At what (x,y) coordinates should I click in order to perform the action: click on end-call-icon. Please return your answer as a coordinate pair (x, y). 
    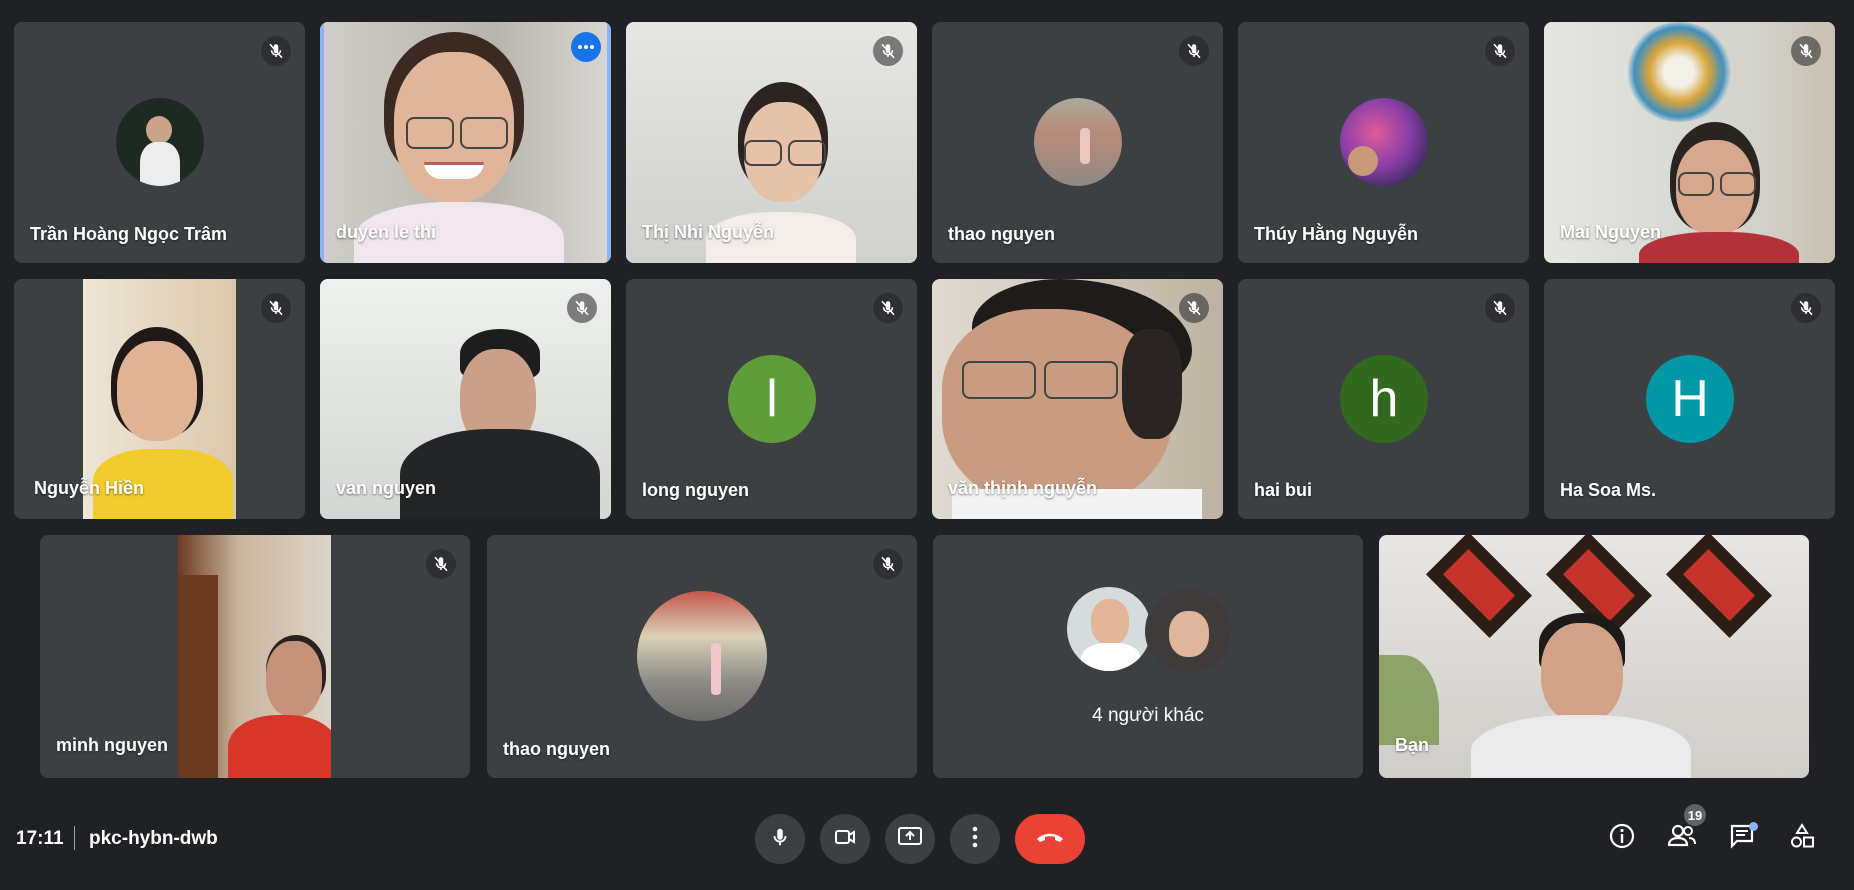
    Looking at the image, I should click on (1050, 839).